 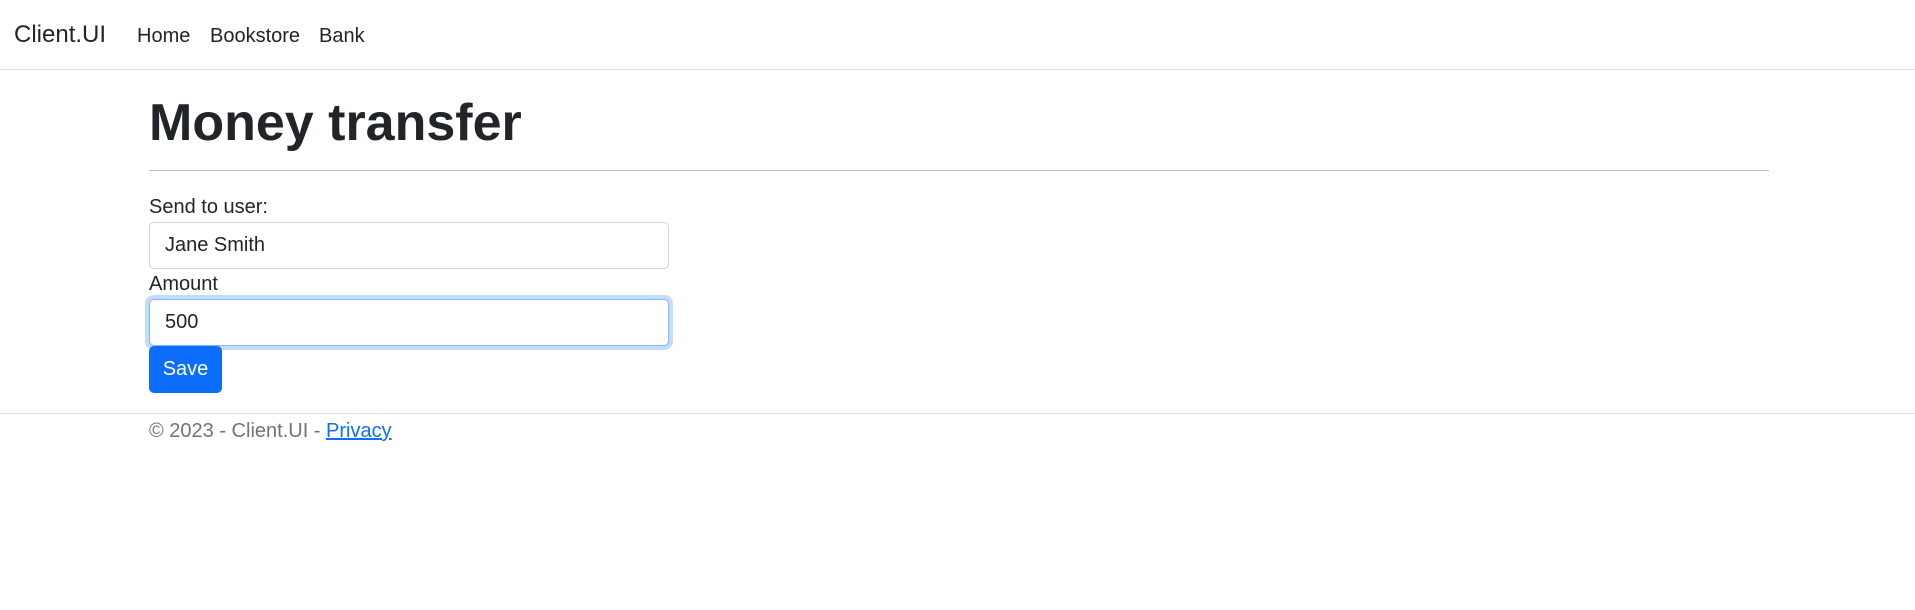 I want to click on send-to-input, so click(x=409, y=245).